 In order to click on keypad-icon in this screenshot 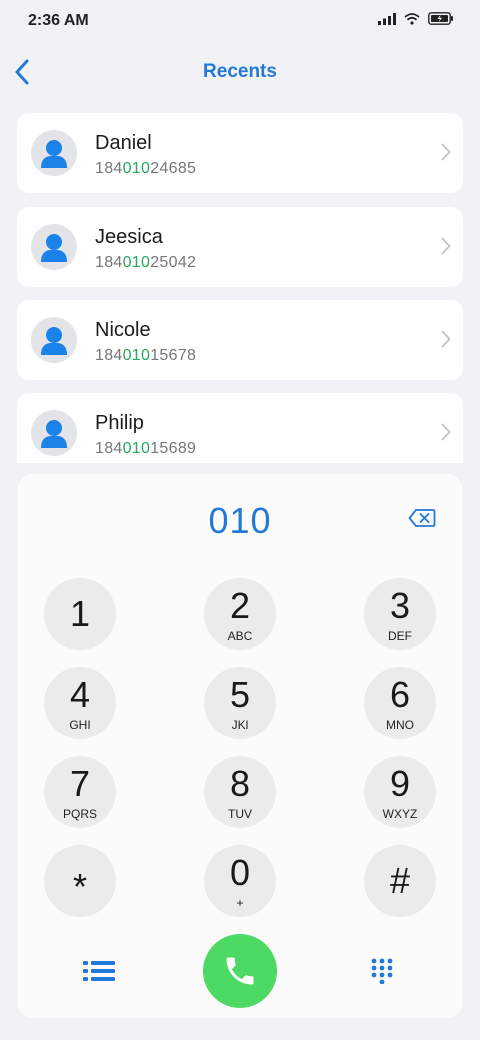, I will do `click(382, 971)`.